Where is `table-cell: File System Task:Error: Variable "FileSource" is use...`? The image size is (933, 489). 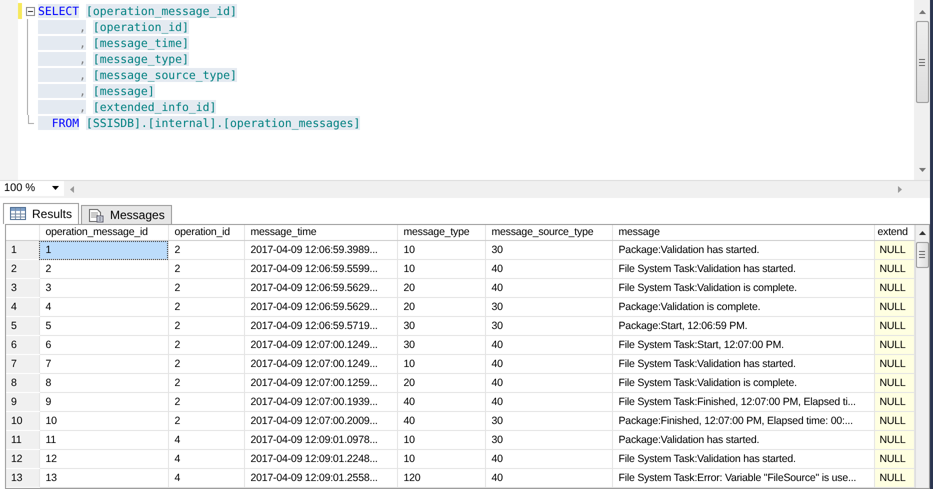
table-cell: File System Task:Error: Variable "FileSource" is use... is located at coordinates (743, 478).